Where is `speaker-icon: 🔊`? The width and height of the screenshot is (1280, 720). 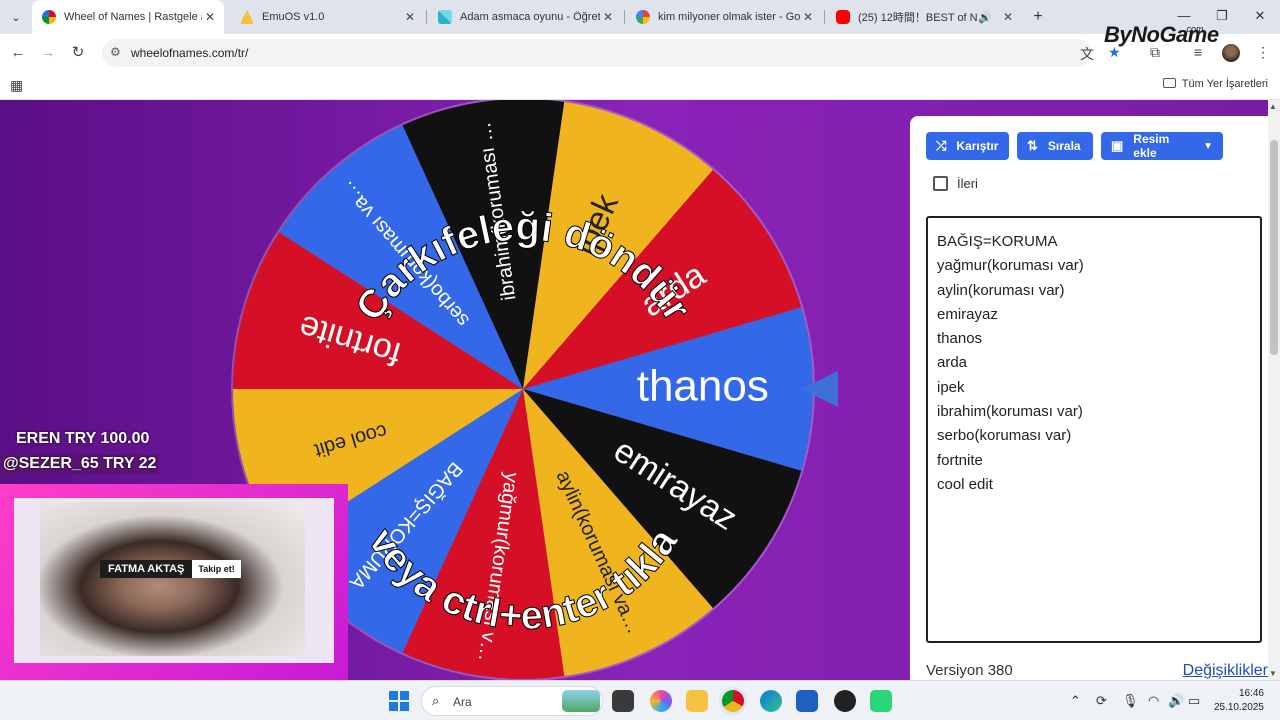 speaker-icon: 🔊 is located at coordinates (985, 17).